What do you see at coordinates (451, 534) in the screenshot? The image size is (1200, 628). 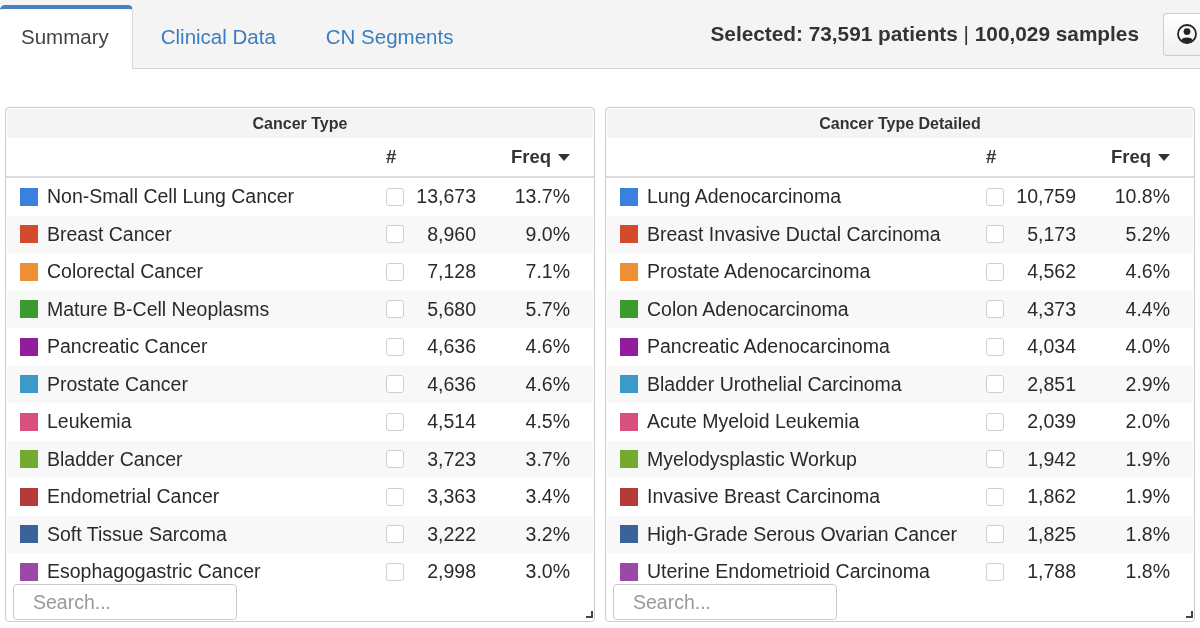 I see `sample-count: 3,222` at bounding box center [451, 534].